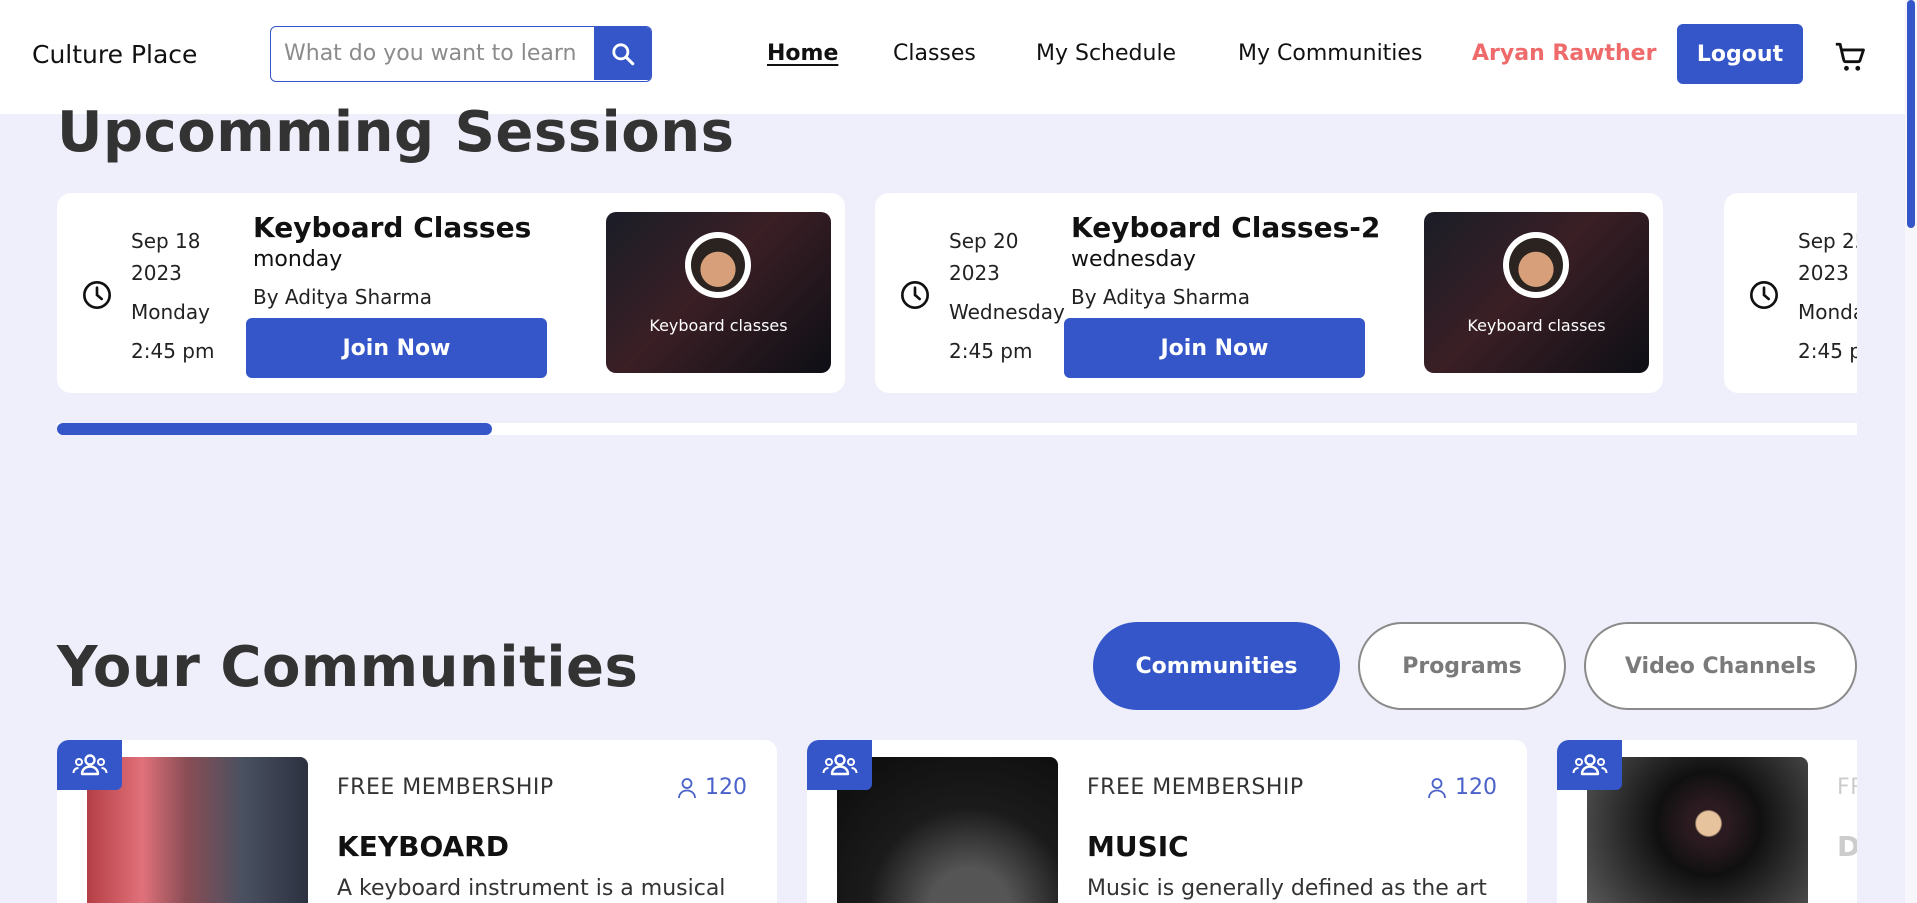 This screenshot has width=1917, height=903. I want to click on search-button, so click(622, 53).